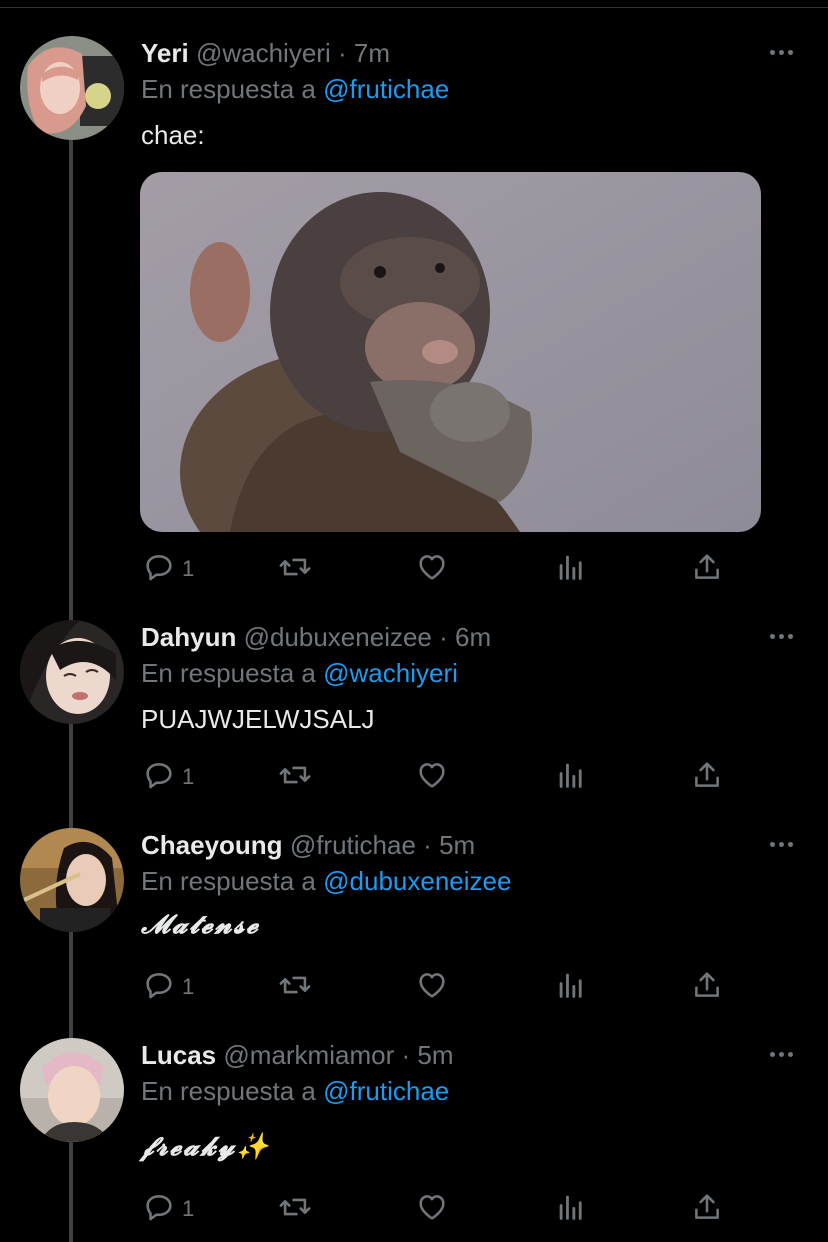 This screenshot has height=1242, width=828. Describe the element at coordinates (372, 53) in the screenshot. I see `timestamp: 7m` at that location.